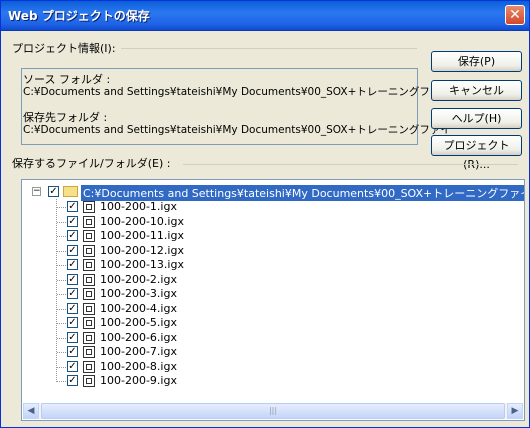 This screenshot has width=530, height=428. Describe the element at coordinates (70, 191) in the screenshot. I see `folder-icon` at that location.